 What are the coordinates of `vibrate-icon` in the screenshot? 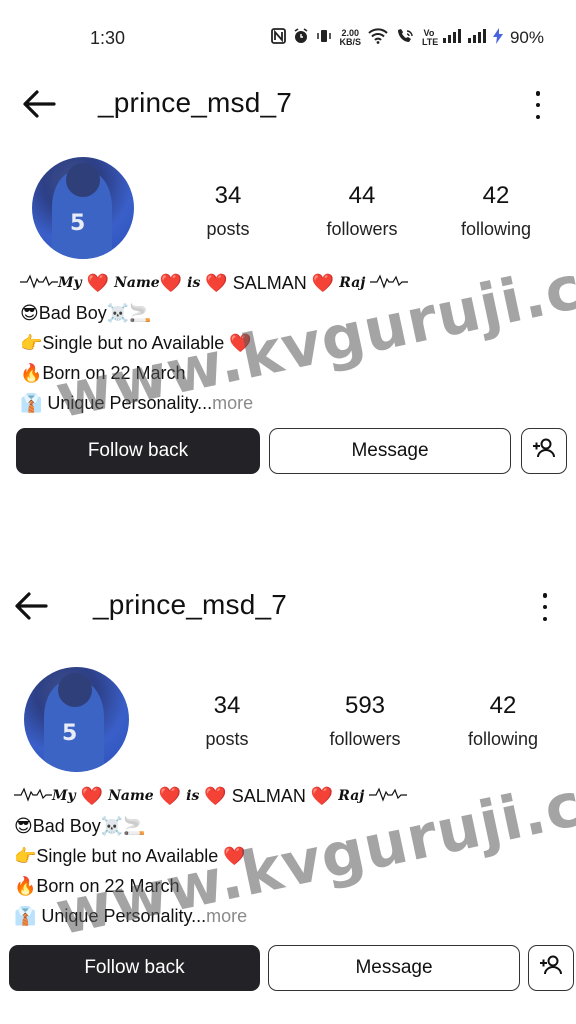 It's located at (324, 38).